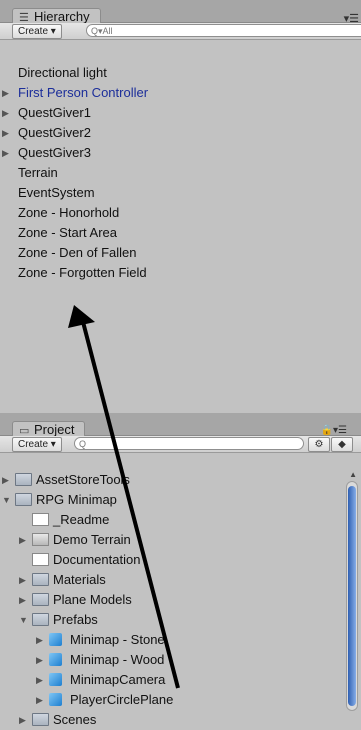  I want to click on project-item-label: Documentation, so click(97, 559).